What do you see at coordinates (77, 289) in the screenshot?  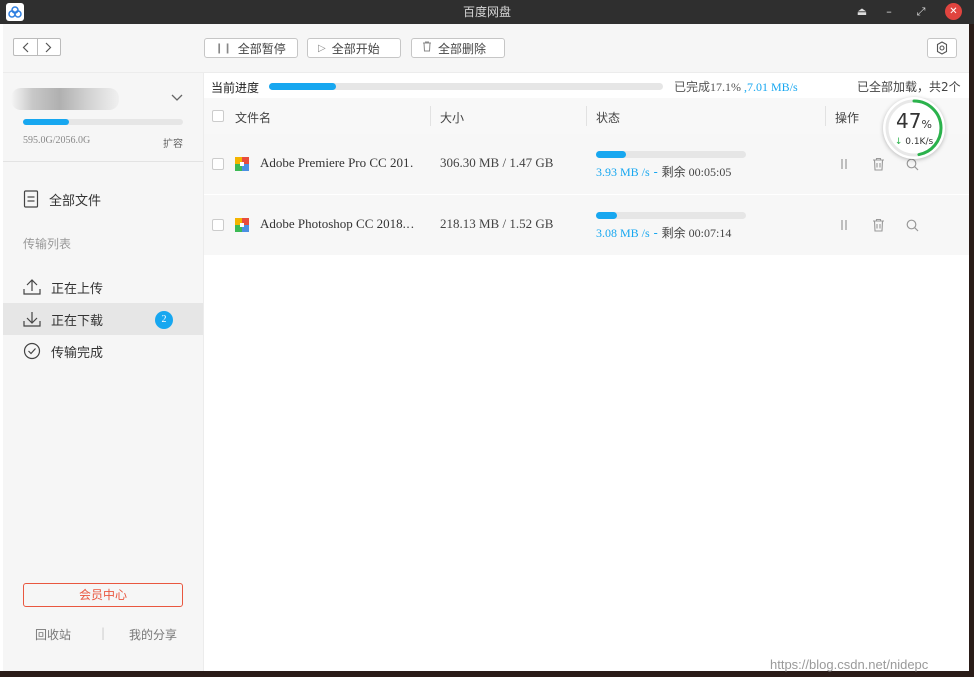 I see `sidebar-item-label: 正在上传` at bounding box center [77, 289].